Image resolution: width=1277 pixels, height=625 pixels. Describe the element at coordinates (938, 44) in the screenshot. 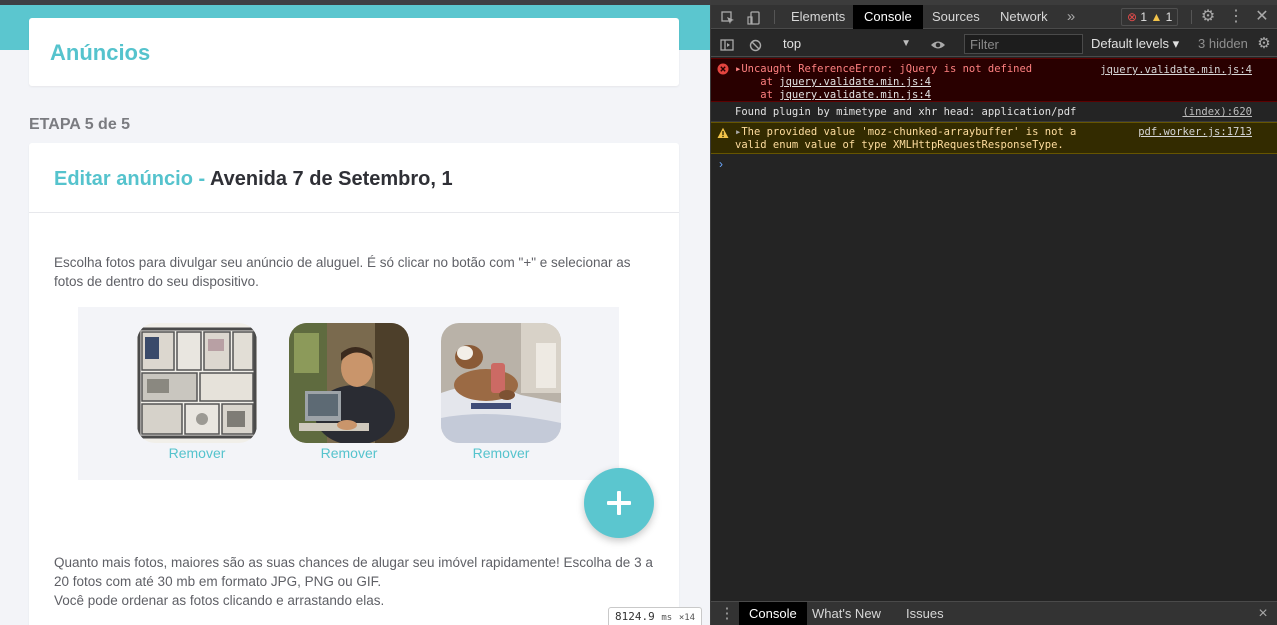

I see `live-expression-eye-icon` at that location.